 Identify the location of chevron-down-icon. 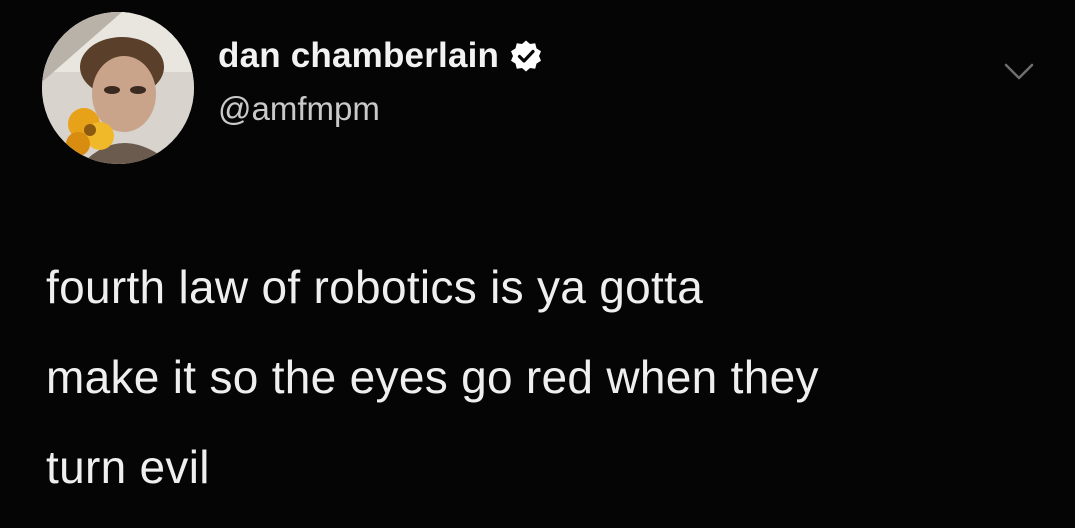
(1019, 71).